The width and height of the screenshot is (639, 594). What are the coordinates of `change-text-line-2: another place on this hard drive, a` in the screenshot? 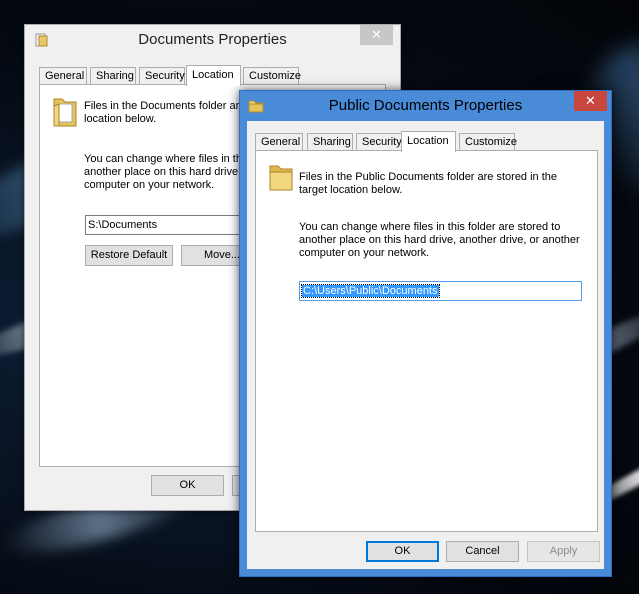 It's located at (167, 172).